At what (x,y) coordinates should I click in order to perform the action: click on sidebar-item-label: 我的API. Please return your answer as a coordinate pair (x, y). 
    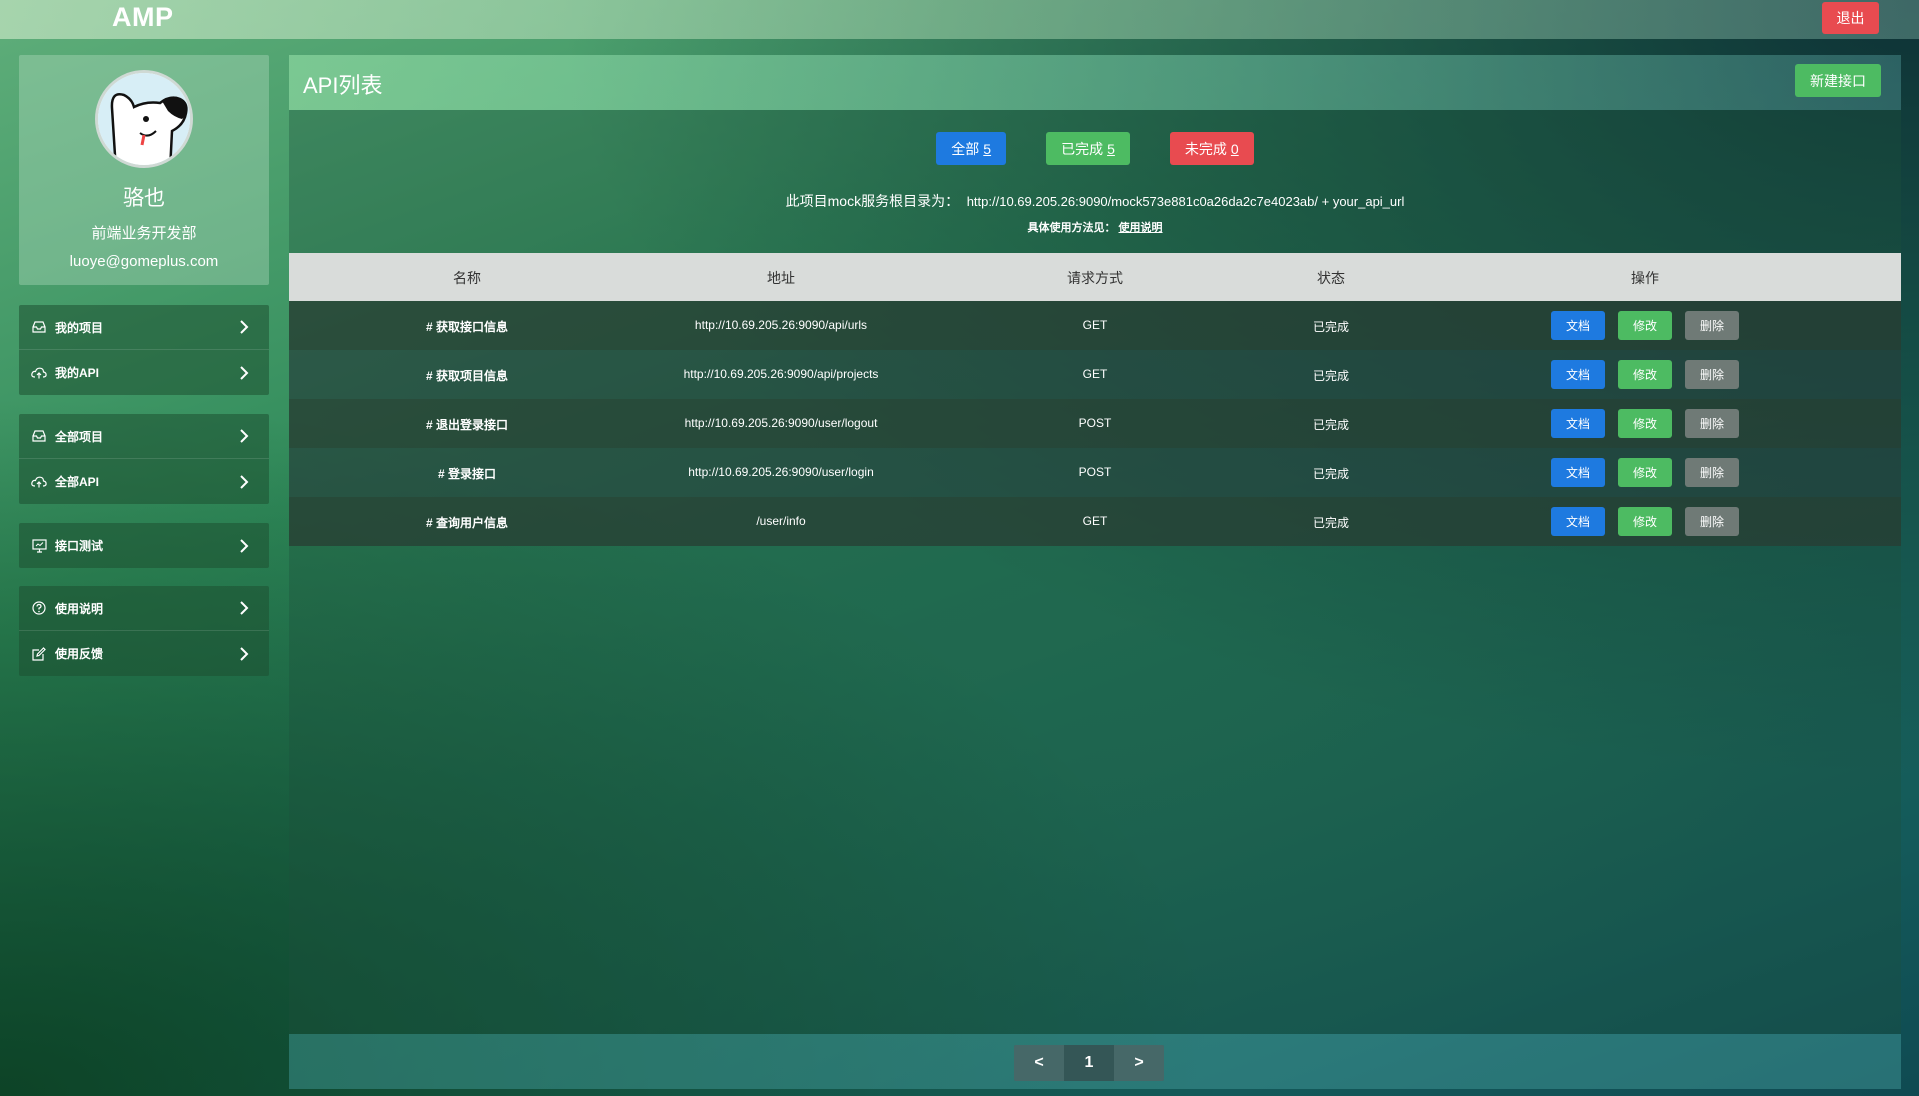
    Looking at the image, I should click on (77, 373).